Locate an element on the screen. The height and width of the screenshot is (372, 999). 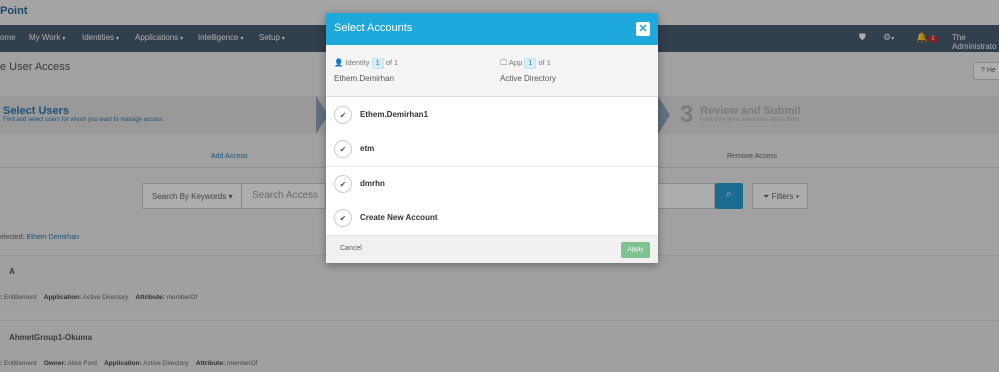
account-name: etm is located at coordinates (367, 148).